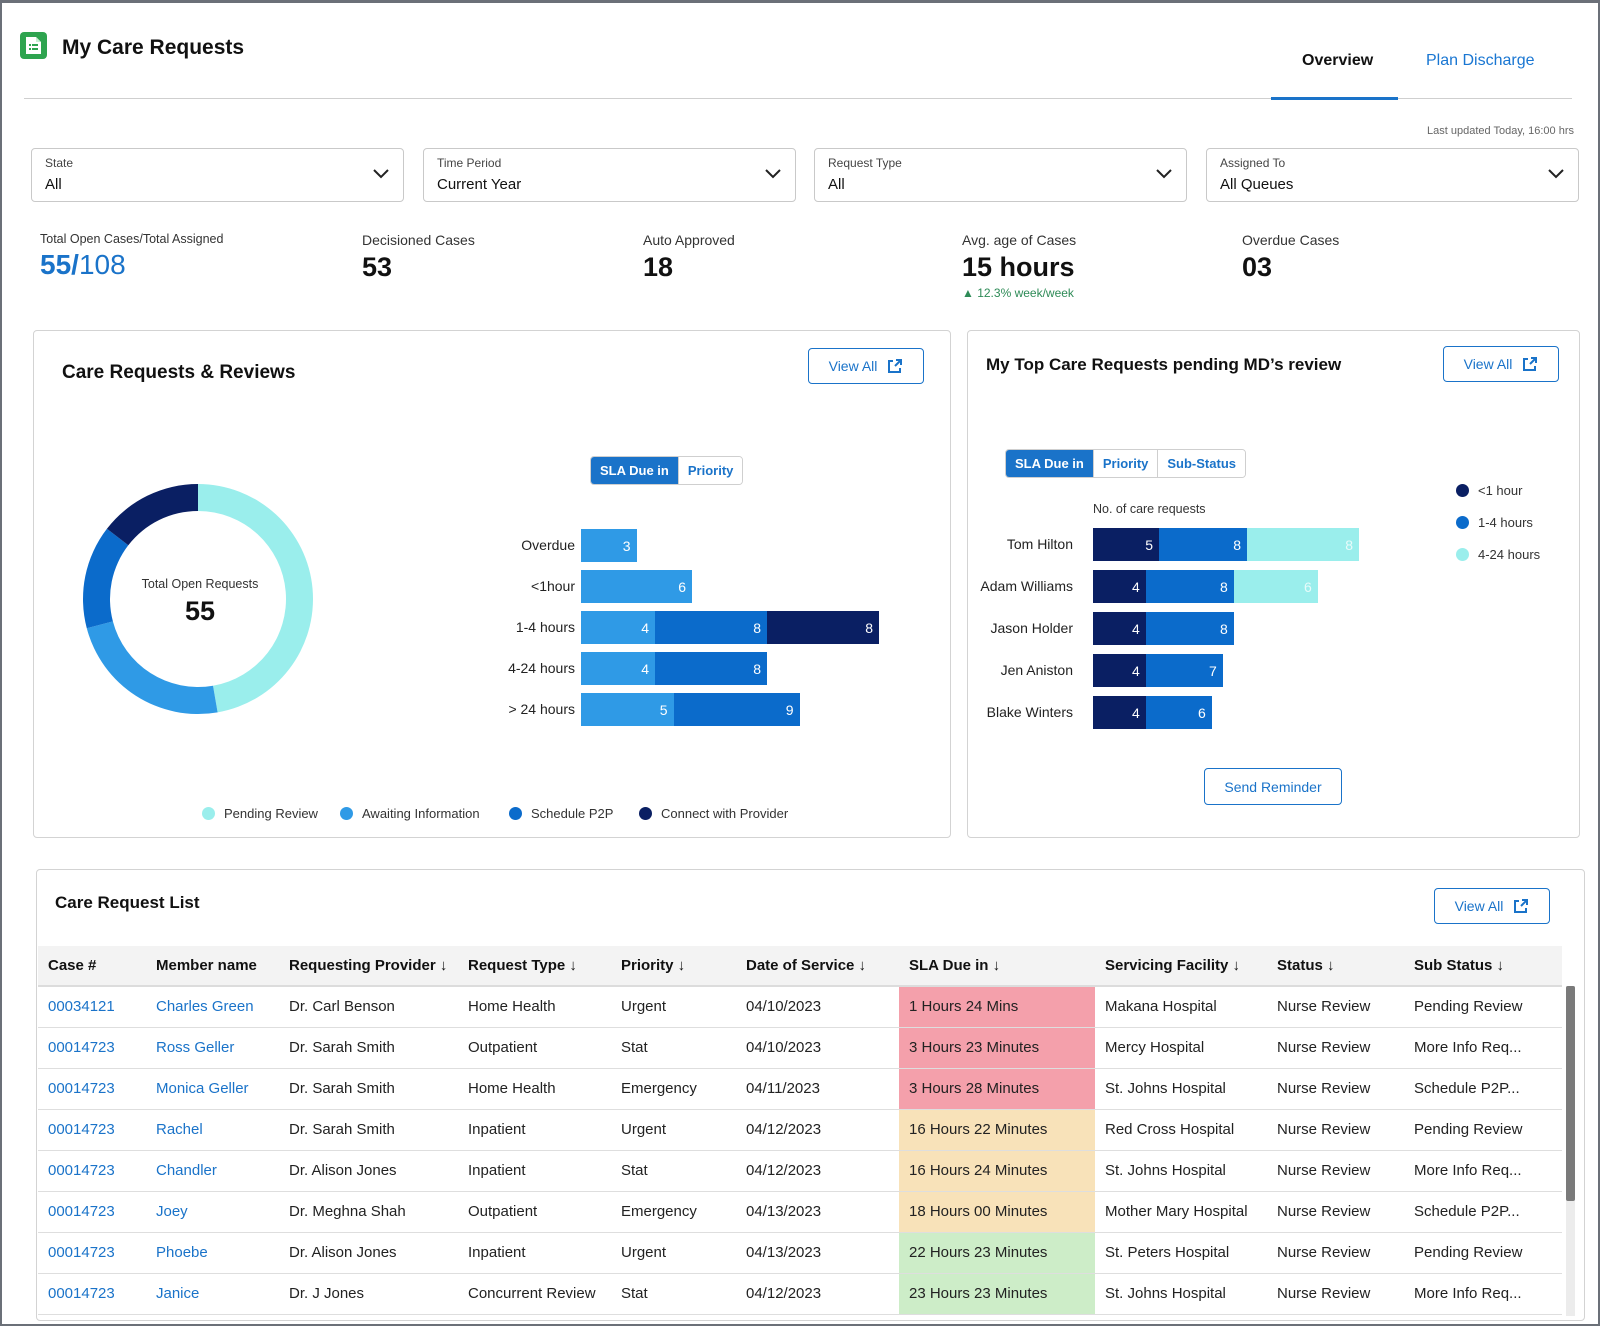 The width and height of the screenshot is (1600, 1326). Describe the element at coordinates (33, 45) in the screenshot. I see `document-list-icon` at that location.